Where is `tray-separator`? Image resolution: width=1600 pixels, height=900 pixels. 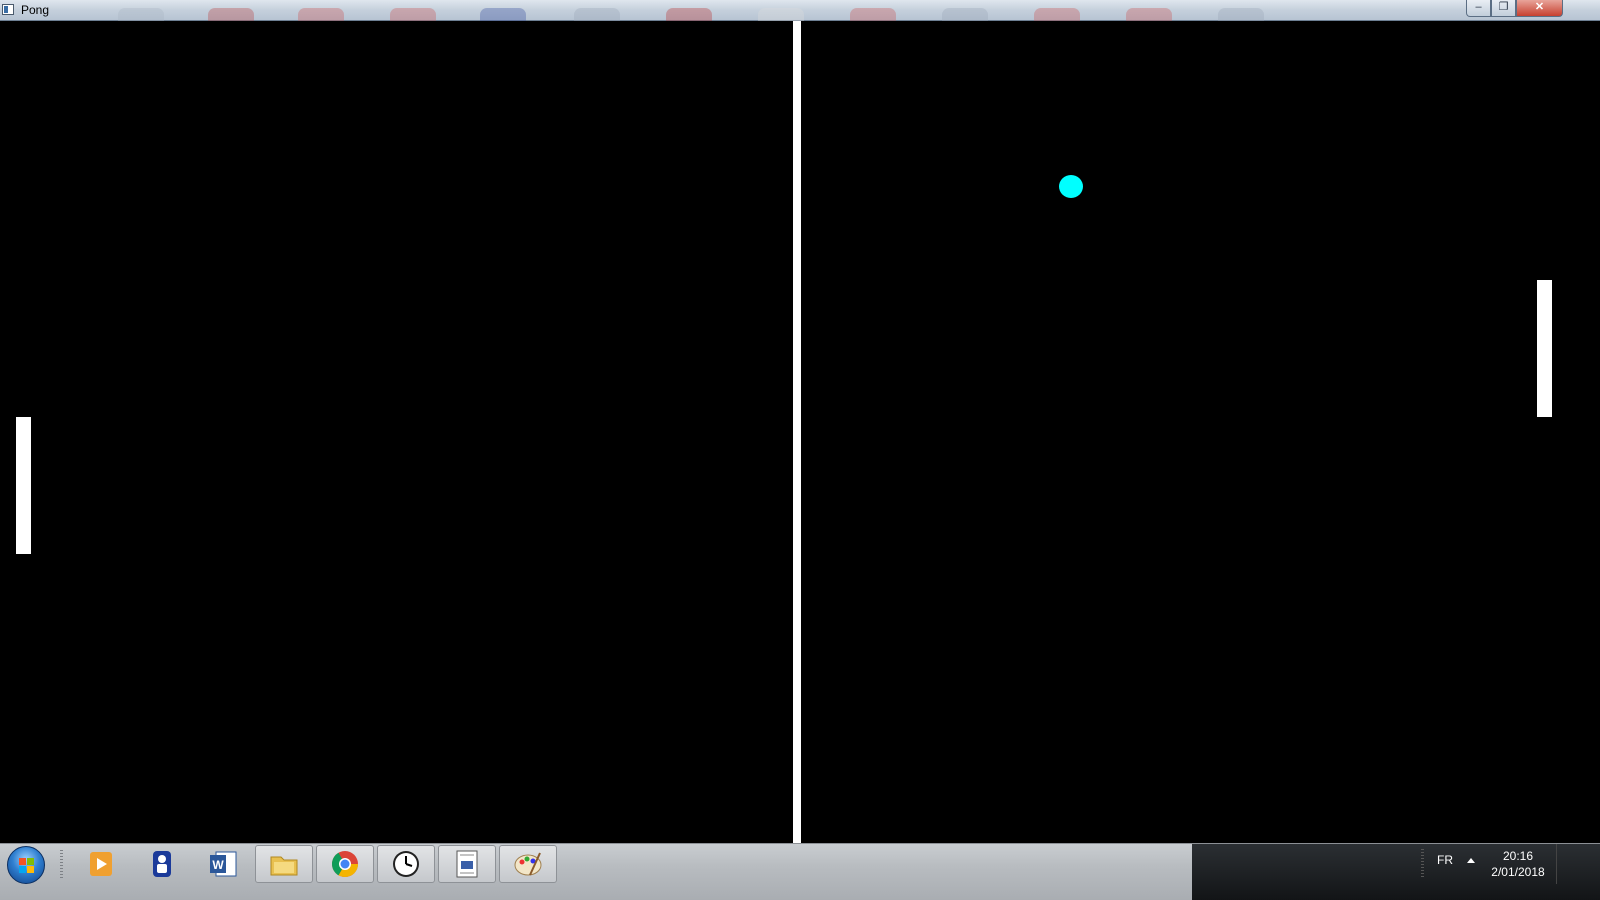 tray-separator is located at coordinates (1422, 864).